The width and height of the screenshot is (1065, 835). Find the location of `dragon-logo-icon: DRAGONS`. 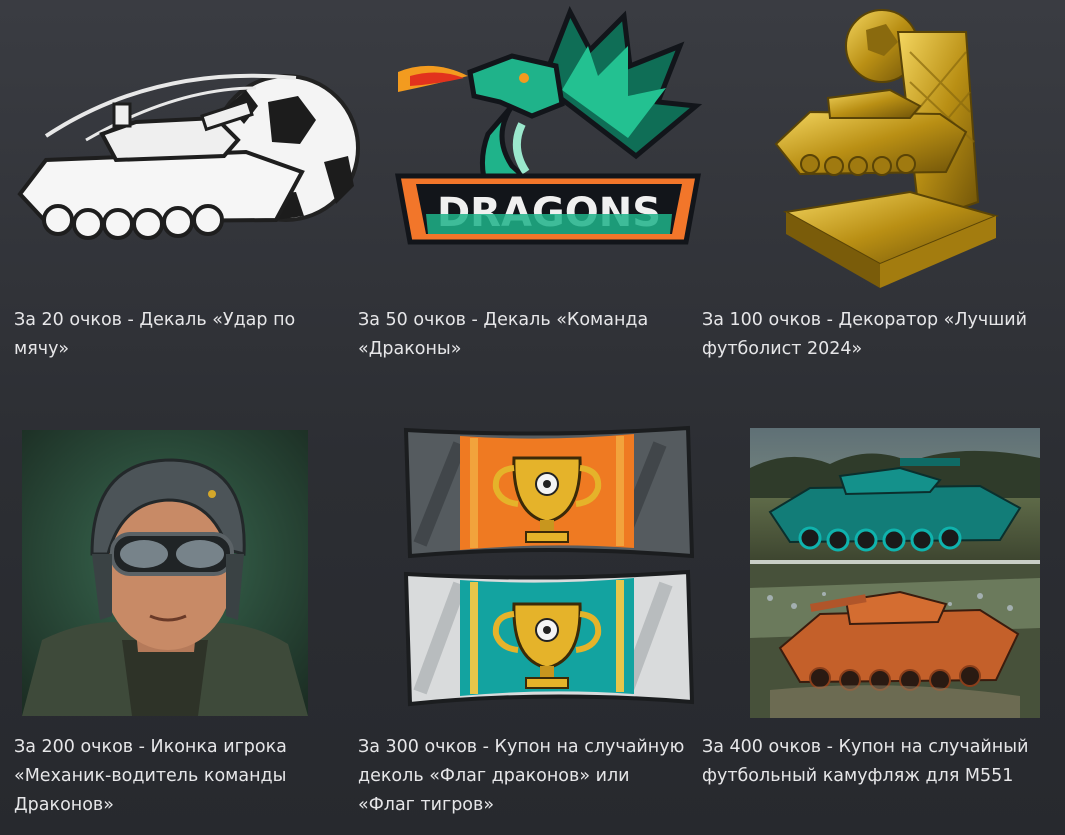

dragon-logo-icon: DRAGONS is located at coordinates (549, 125).